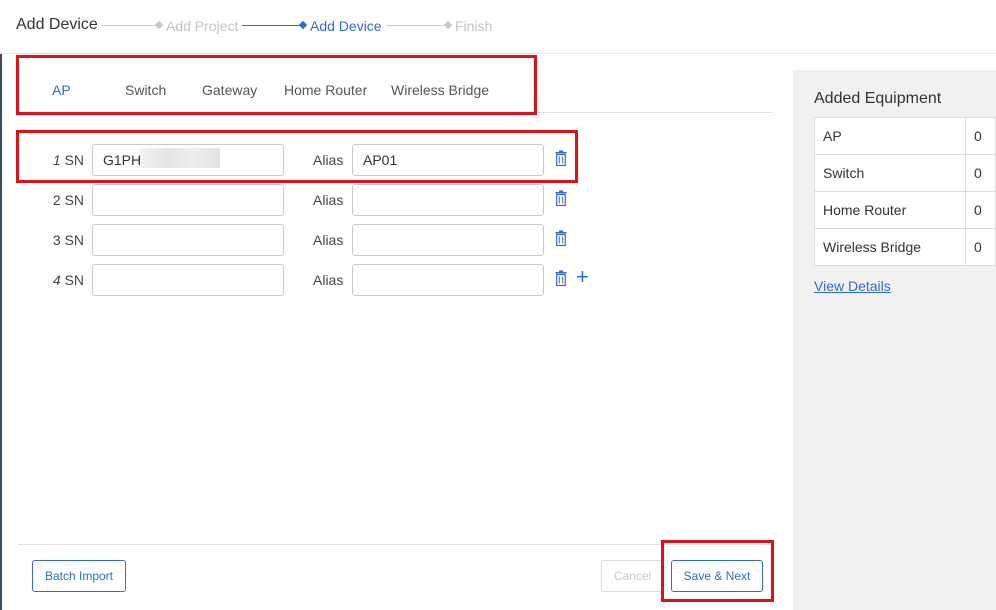 This screenshot has height=610, width=996. I want to click on device-row: 3 SN Alias, so click(308, 240).